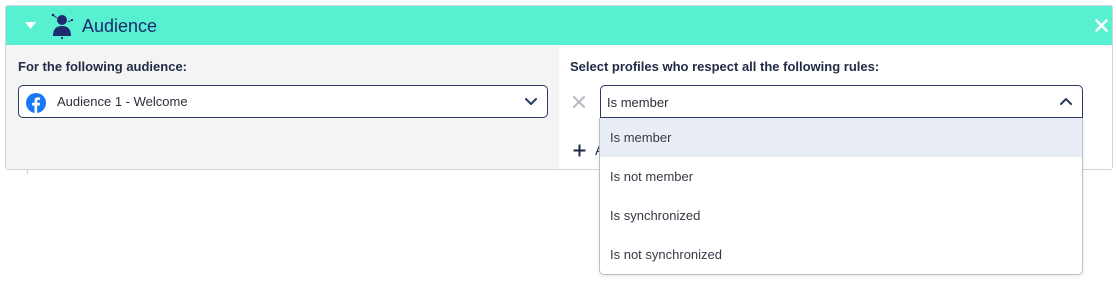 The width and height of the screenshot is (1116, 282). I want to click on audience-person-icon, so click(62, 26).